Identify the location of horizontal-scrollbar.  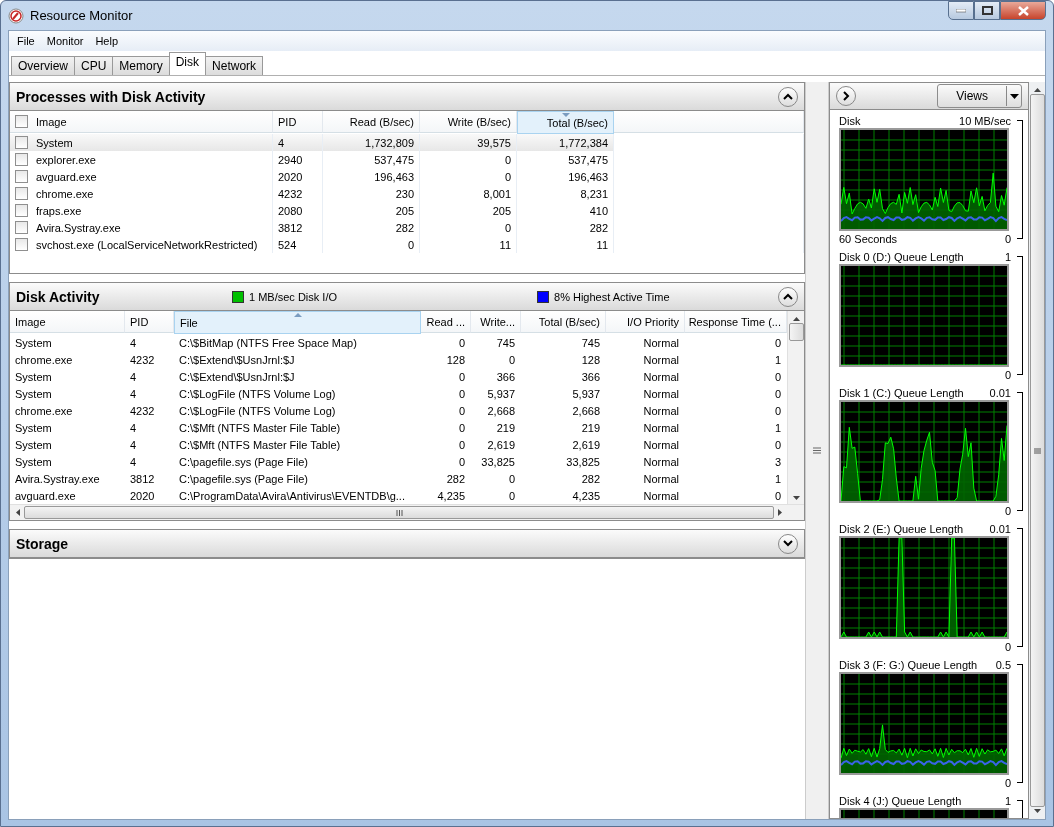
(407, 512).